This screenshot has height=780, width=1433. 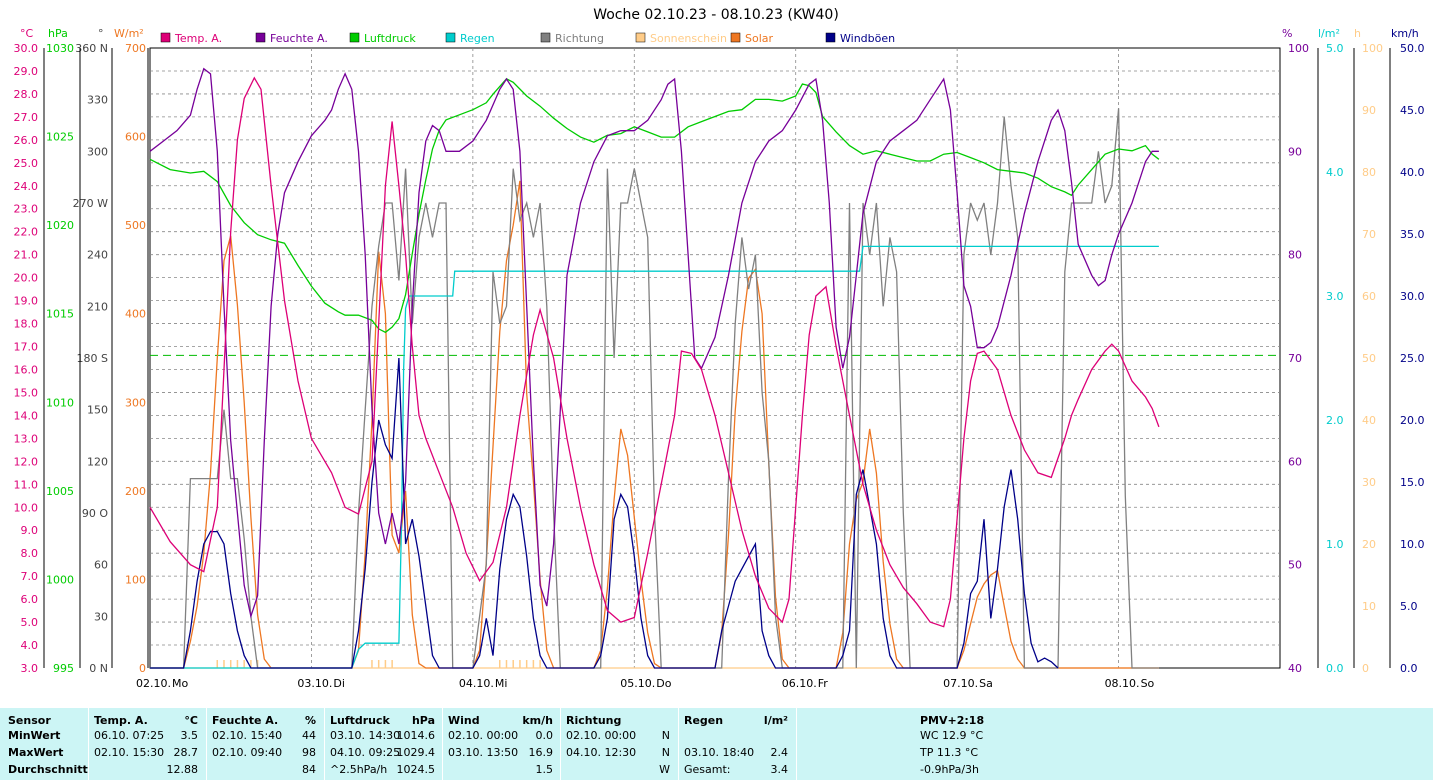 I want to click on legend-label: Solar, so click(x=759, y=38).